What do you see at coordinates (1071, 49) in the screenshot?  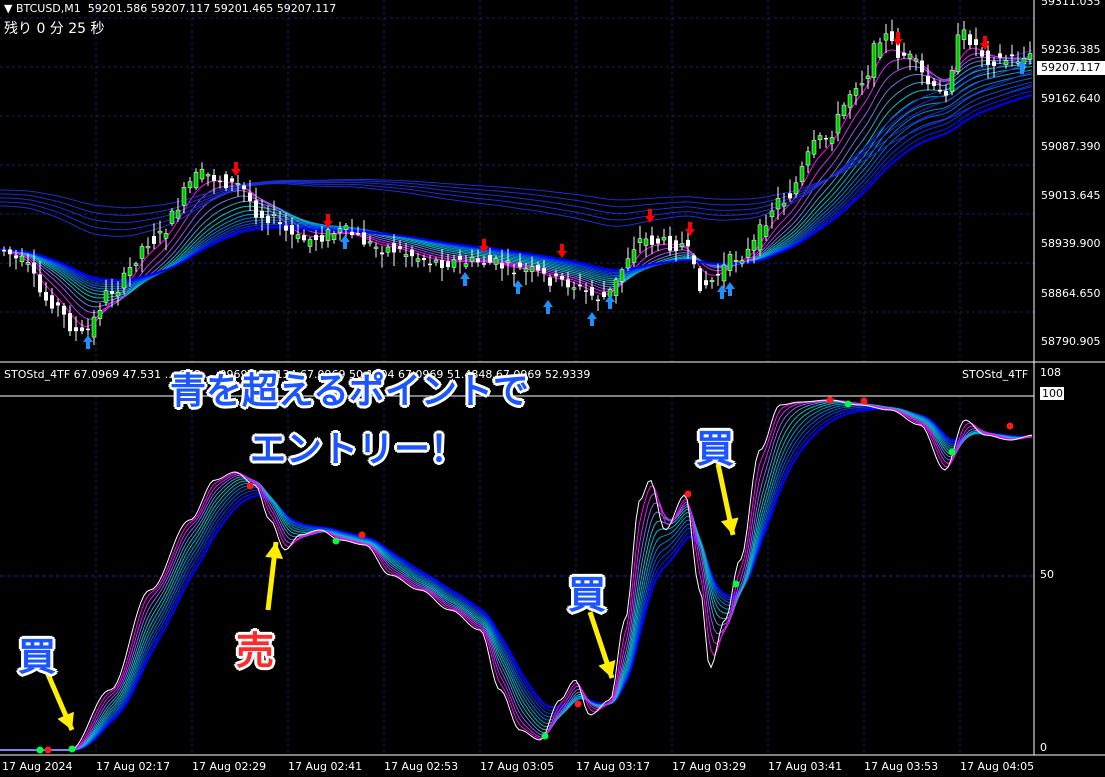 I see `price-label: 59236.385` at bounding box center [1071, 49].